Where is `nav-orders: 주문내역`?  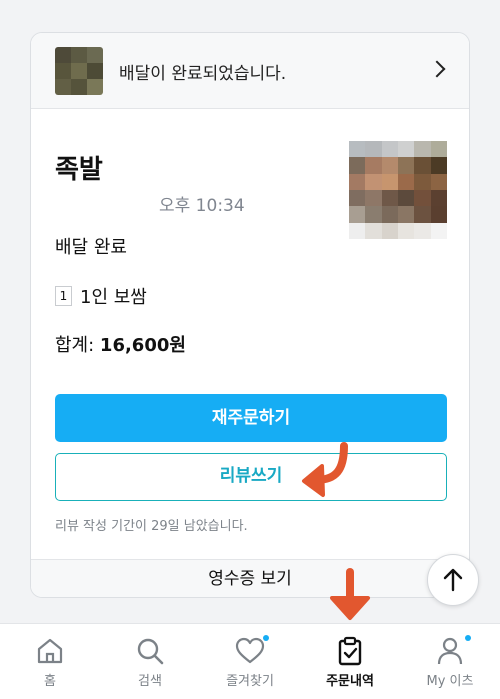
nav-orders: 주문내역 is located at coordinates (350, 661).